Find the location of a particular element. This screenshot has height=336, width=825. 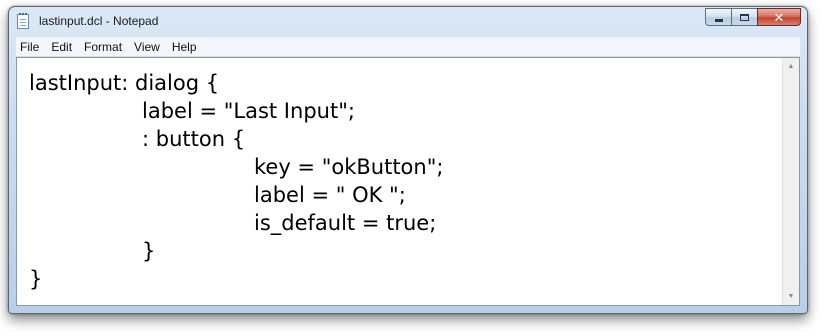

menu-bar: File Edit Format View Help is located at coordinates (408, 47).